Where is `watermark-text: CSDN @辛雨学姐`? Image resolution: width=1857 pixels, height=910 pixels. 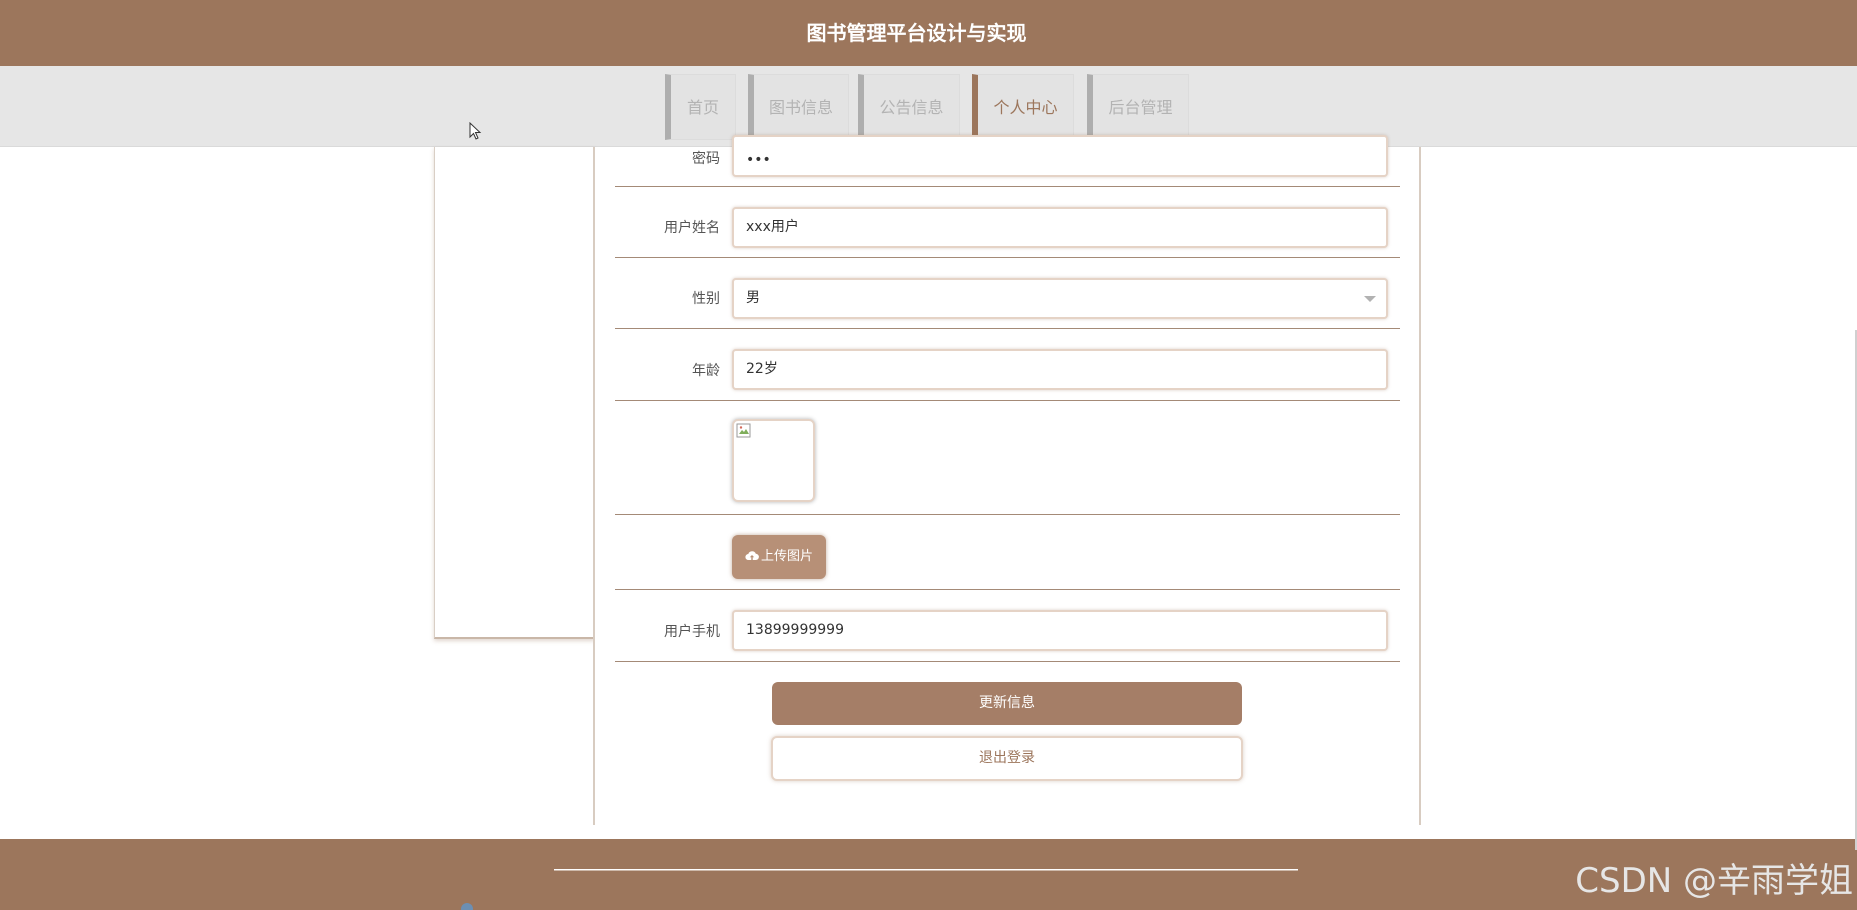 watermark-text: CSDN @辛雨学姐 is located at coordinates (1714, 881).